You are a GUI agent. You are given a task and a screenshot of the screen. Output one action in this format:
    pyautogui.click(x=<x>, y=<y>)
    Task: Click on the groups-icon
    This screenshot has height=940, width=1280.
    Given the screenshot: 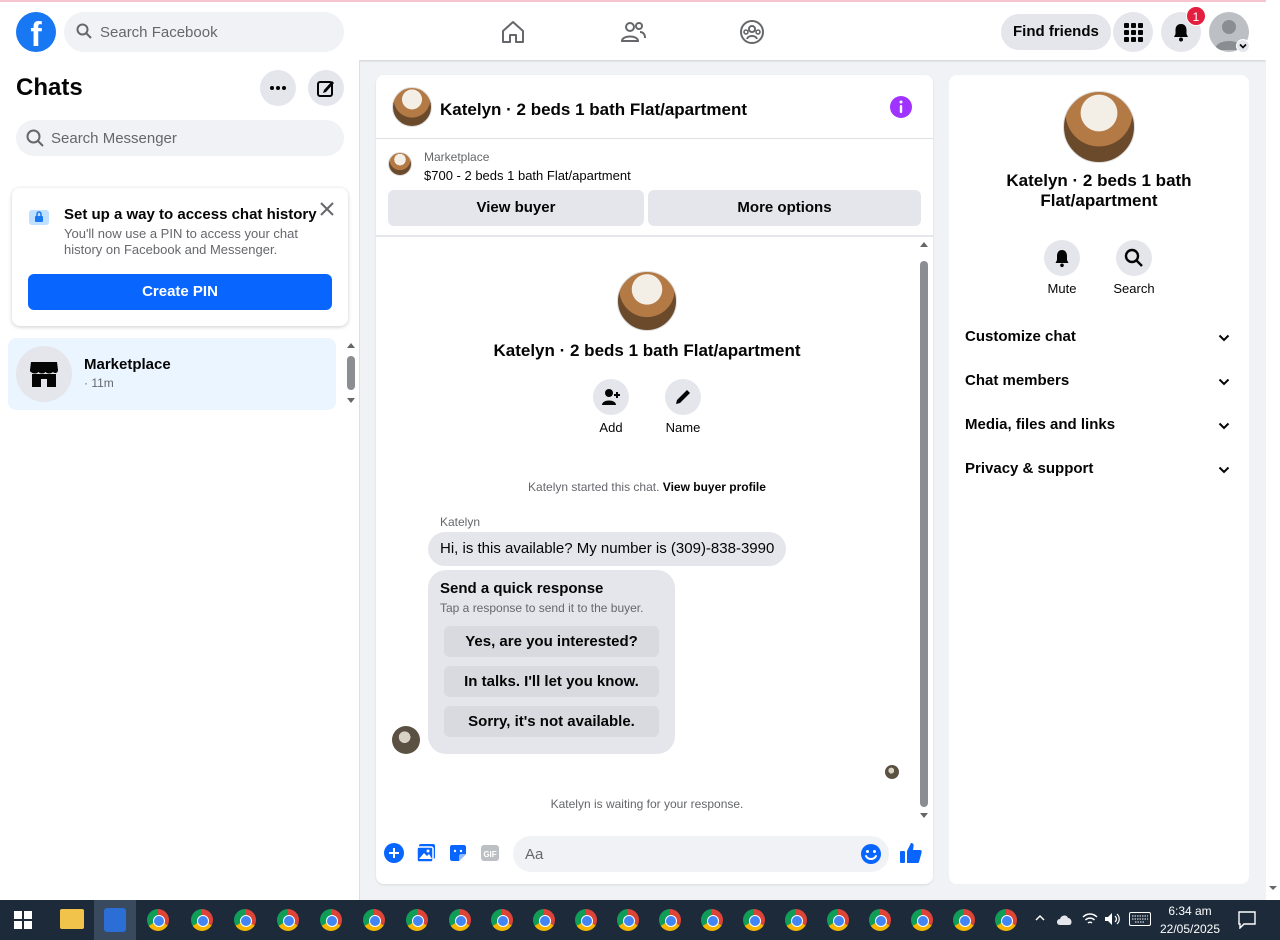 What is the action you would take?
    pyautogui.click(x=752, y=32)
    